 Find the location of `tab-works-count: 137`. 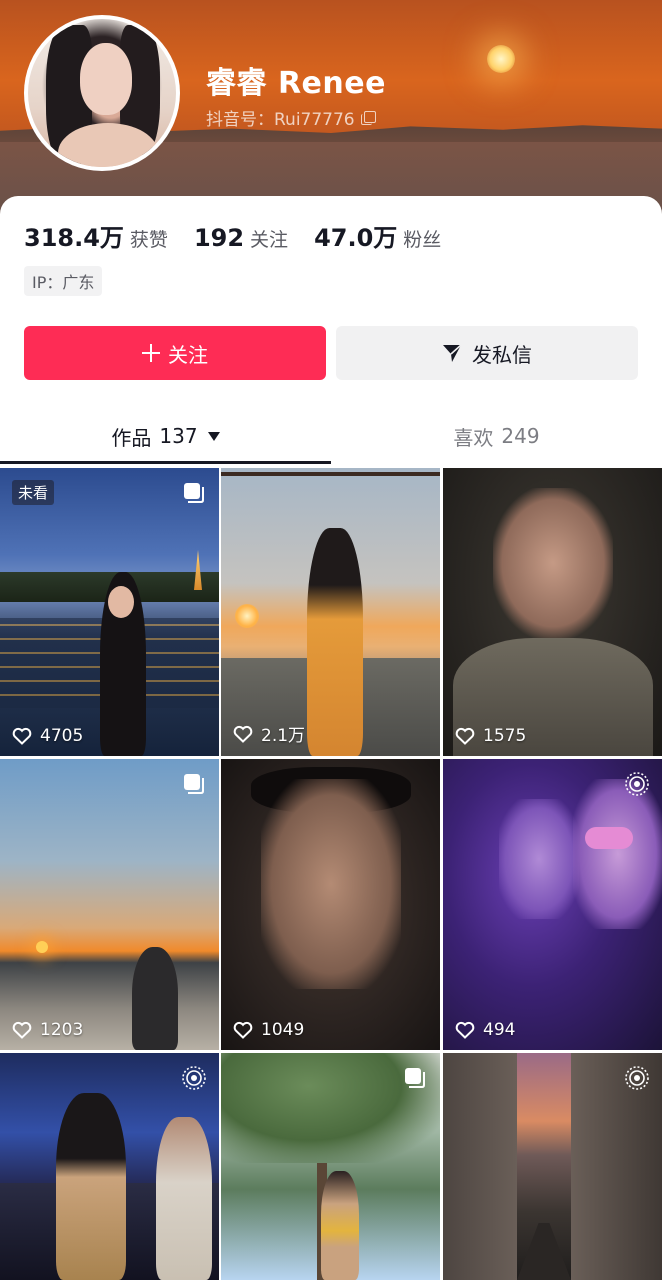

tab-works-count: 137 is located at coordinates (178, 436).